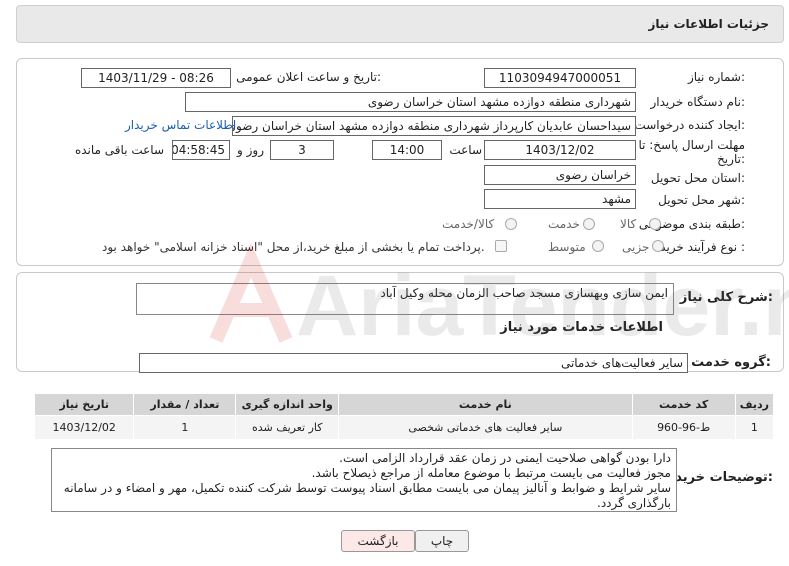 Image resolution: width=789 pixels, height=566 pixels. Describe the element at coordinates (628, 224) in the screenshot. I see `category-goods-label: کالا` at that location.